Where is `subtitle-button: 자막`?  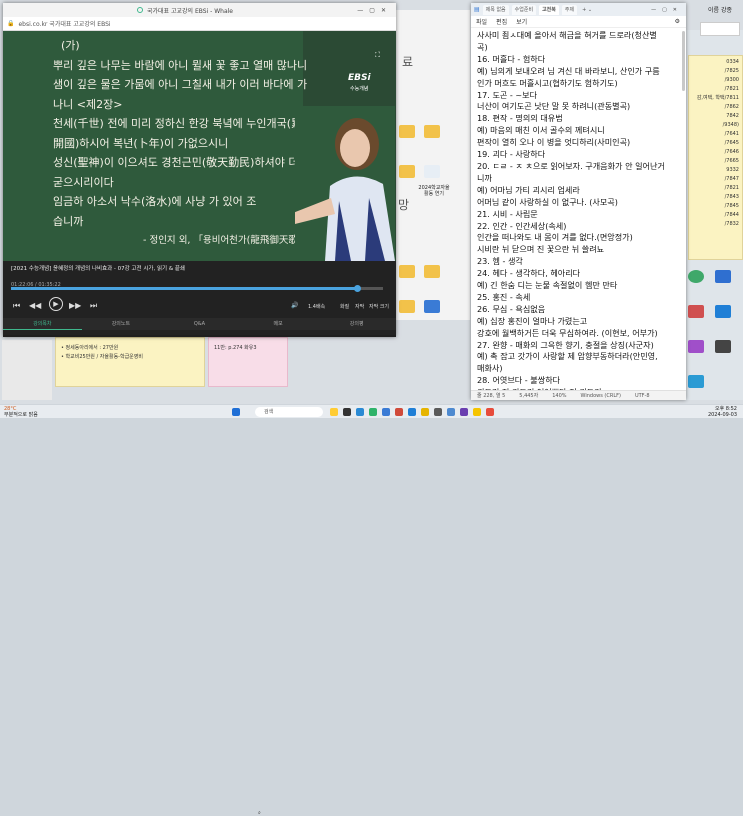 subtitle-button: 자막 is located at coordinates (359, 306).